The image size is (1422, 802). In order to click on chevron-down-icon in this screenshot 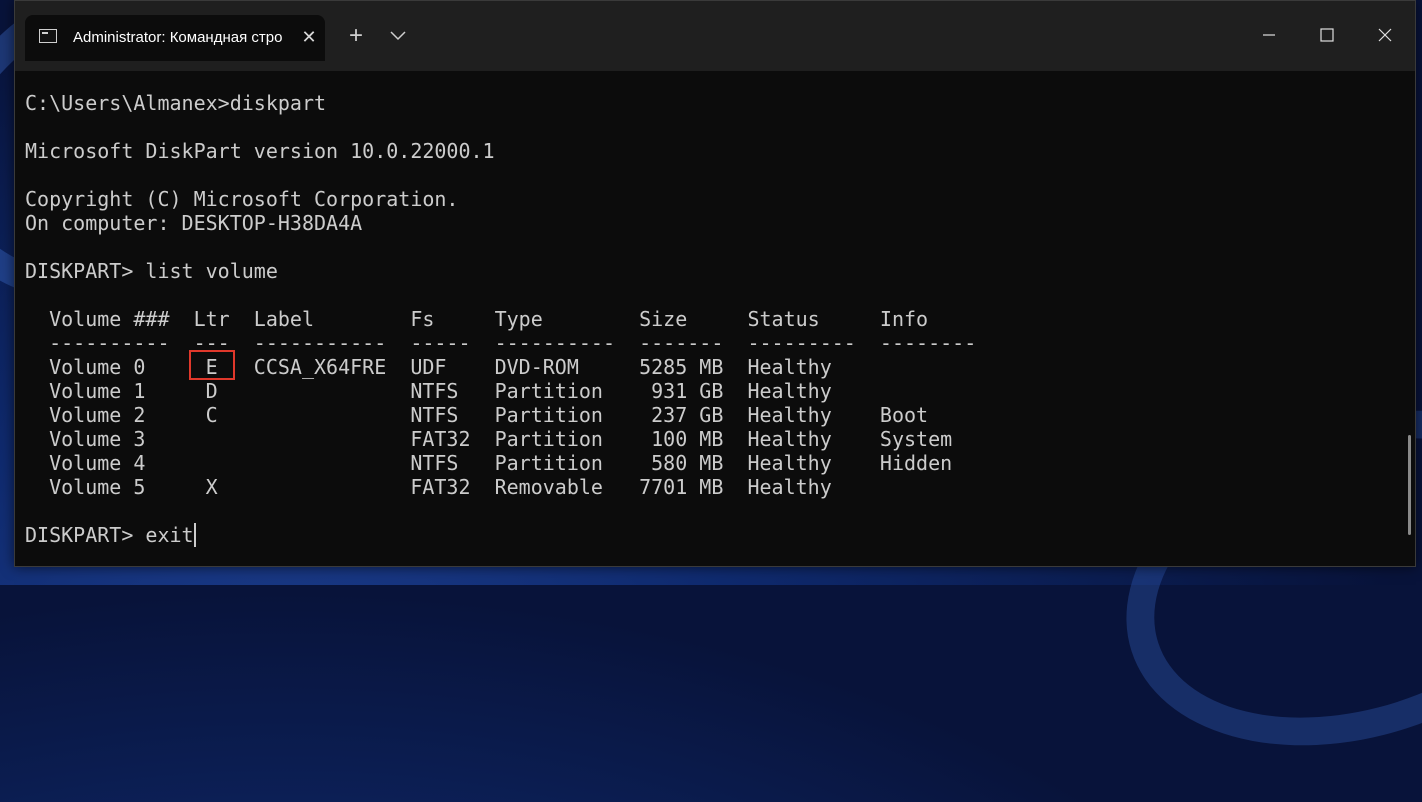, I will do `click(398, 36)`.